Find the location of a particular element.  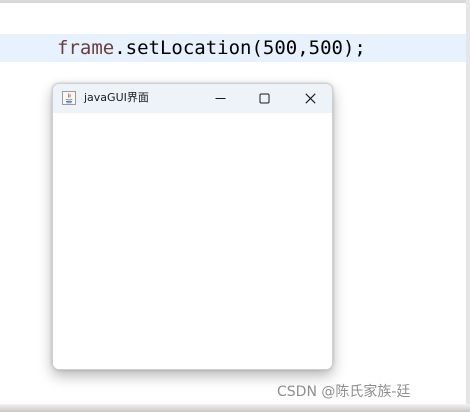

editor-right-edge is located at coordinates (468, 202).